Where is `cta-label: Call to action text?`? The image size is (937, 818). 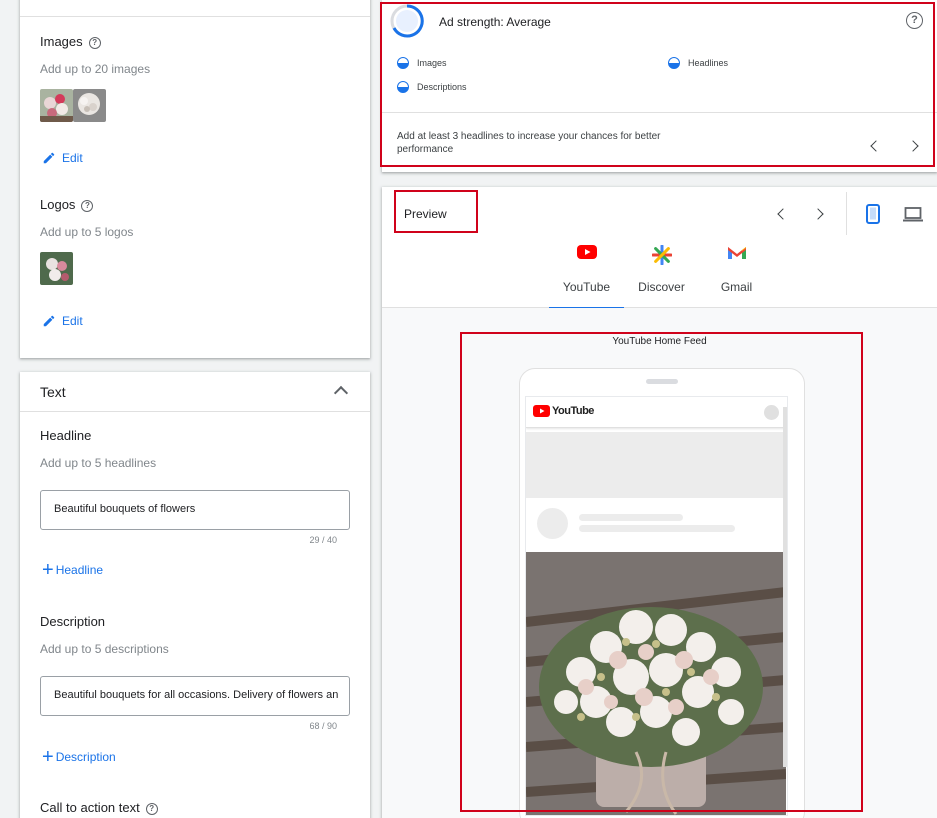 cta-label: Call to action text? is located at coordinates (99, 807).